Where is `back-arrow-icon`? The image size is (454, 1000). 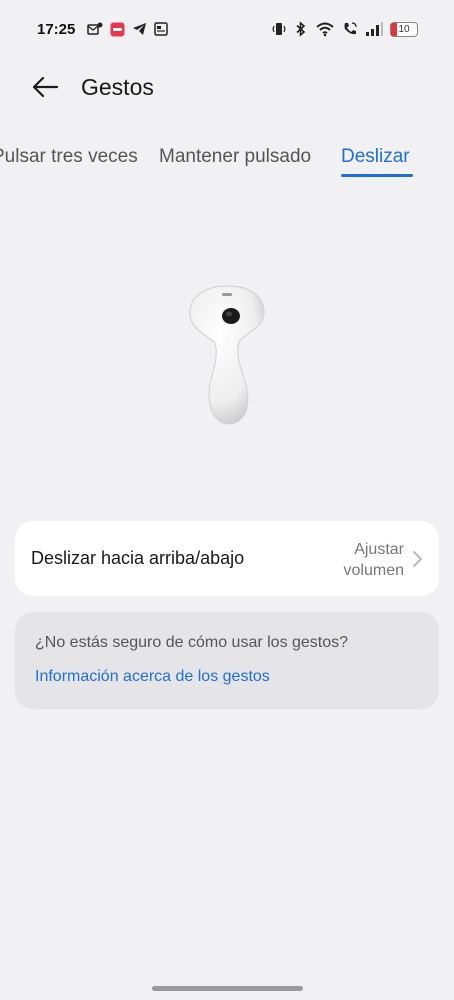 back-arrow-icon is located at coordinates (45, 89).